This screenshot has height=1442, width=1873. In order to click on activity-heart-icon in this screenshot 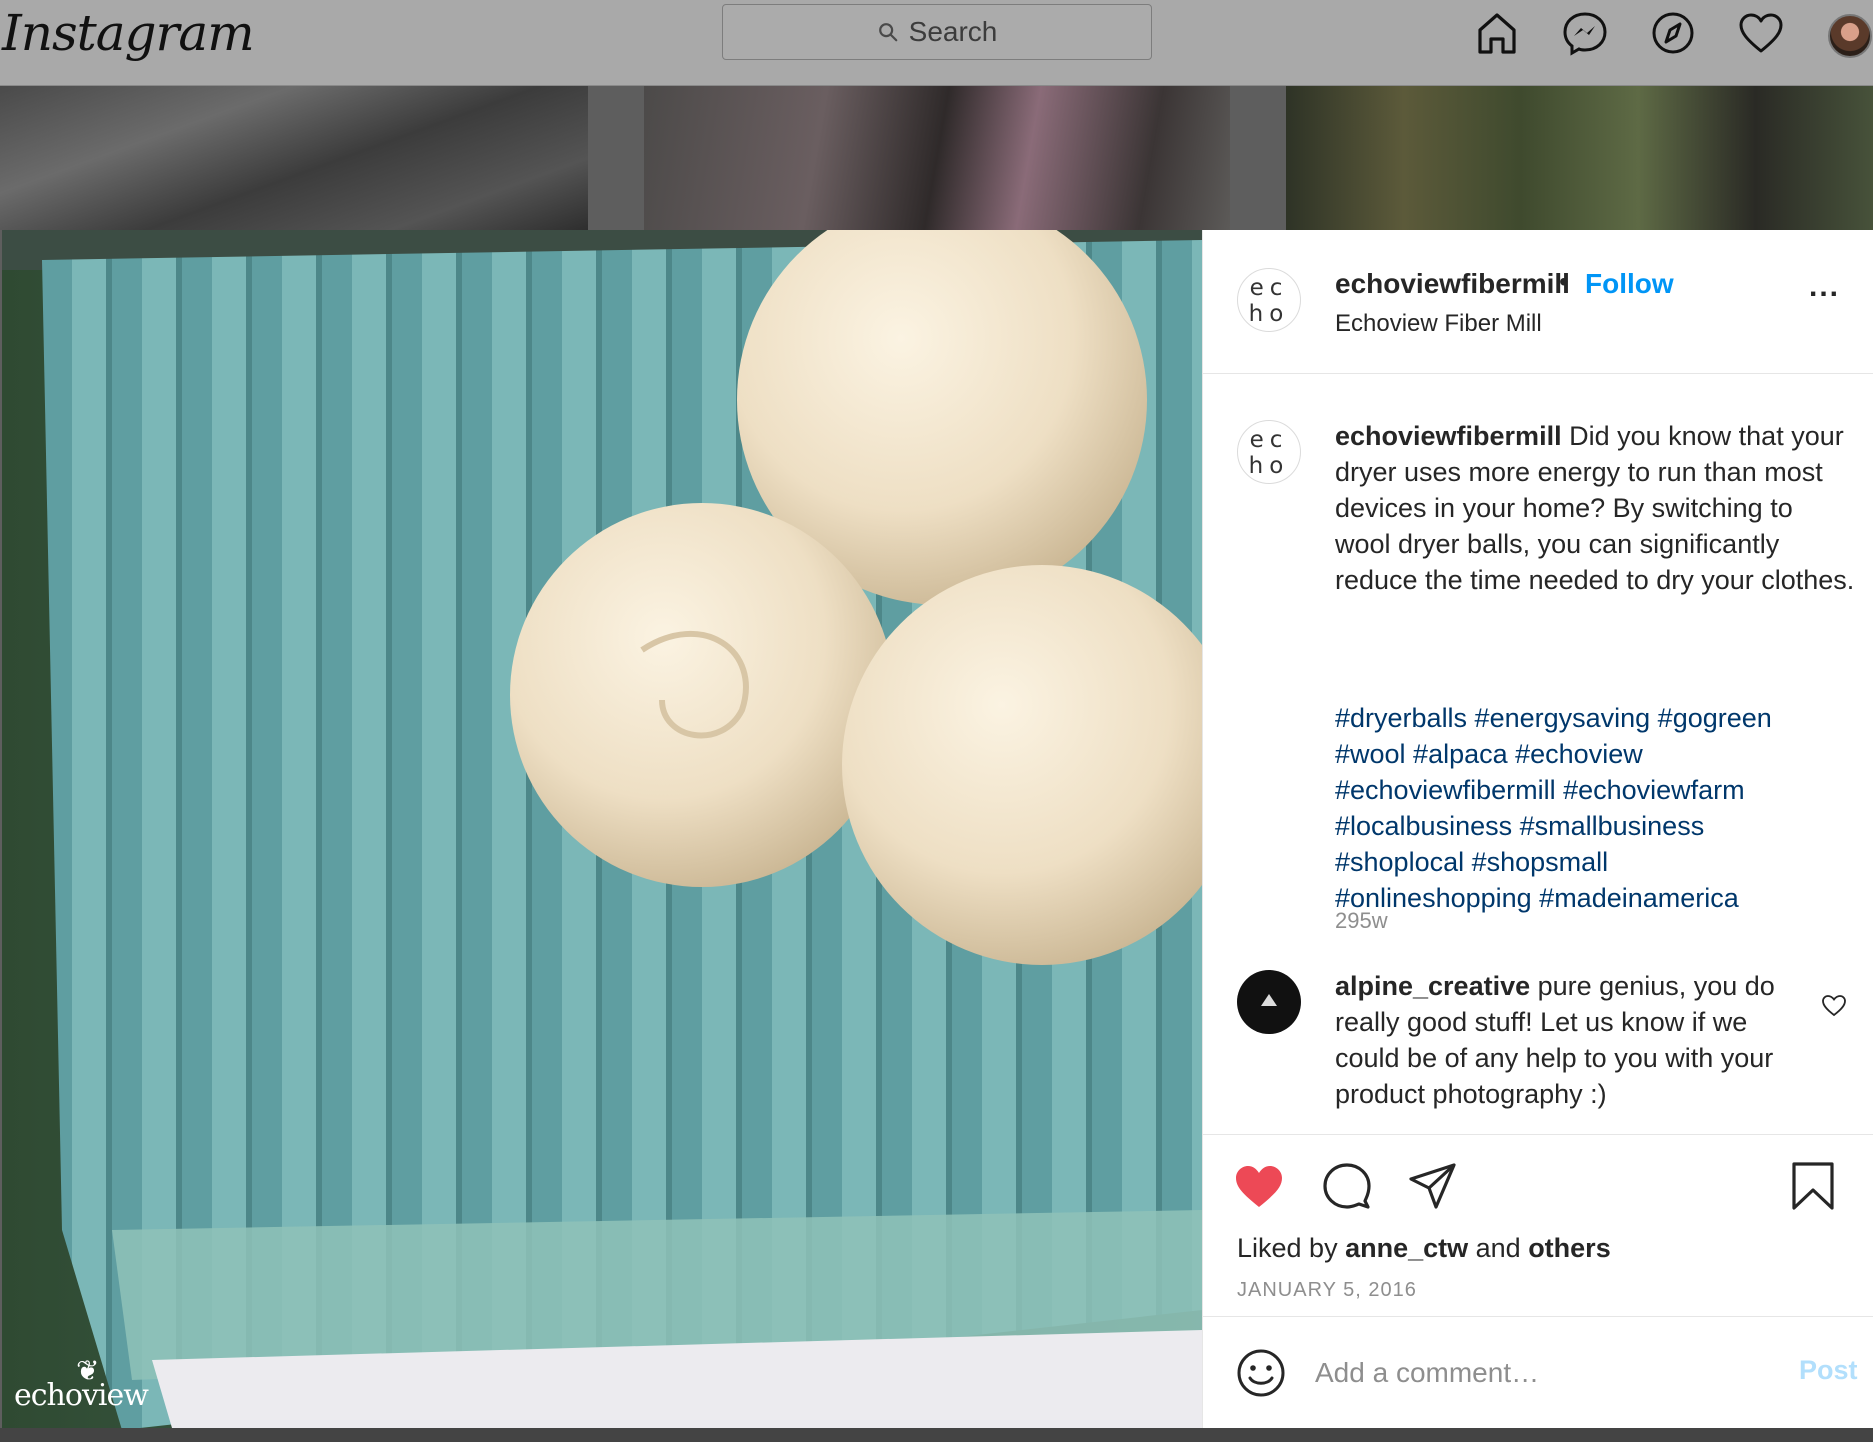, I will do `click(1761, 33)`.